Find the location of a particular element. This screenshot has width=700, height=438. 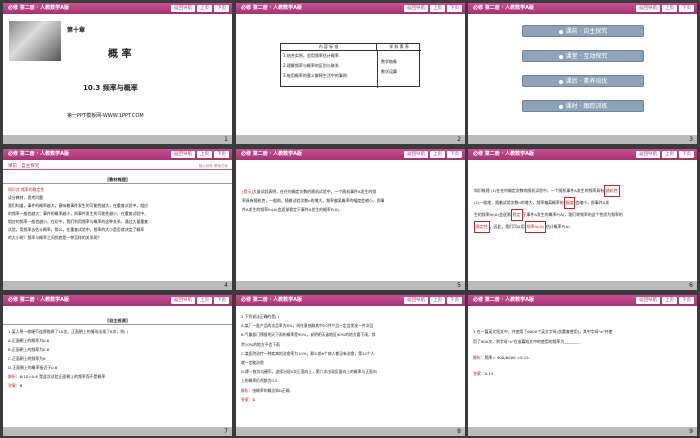

box-title: [教材梳理] is located at coordinates (117, 180).